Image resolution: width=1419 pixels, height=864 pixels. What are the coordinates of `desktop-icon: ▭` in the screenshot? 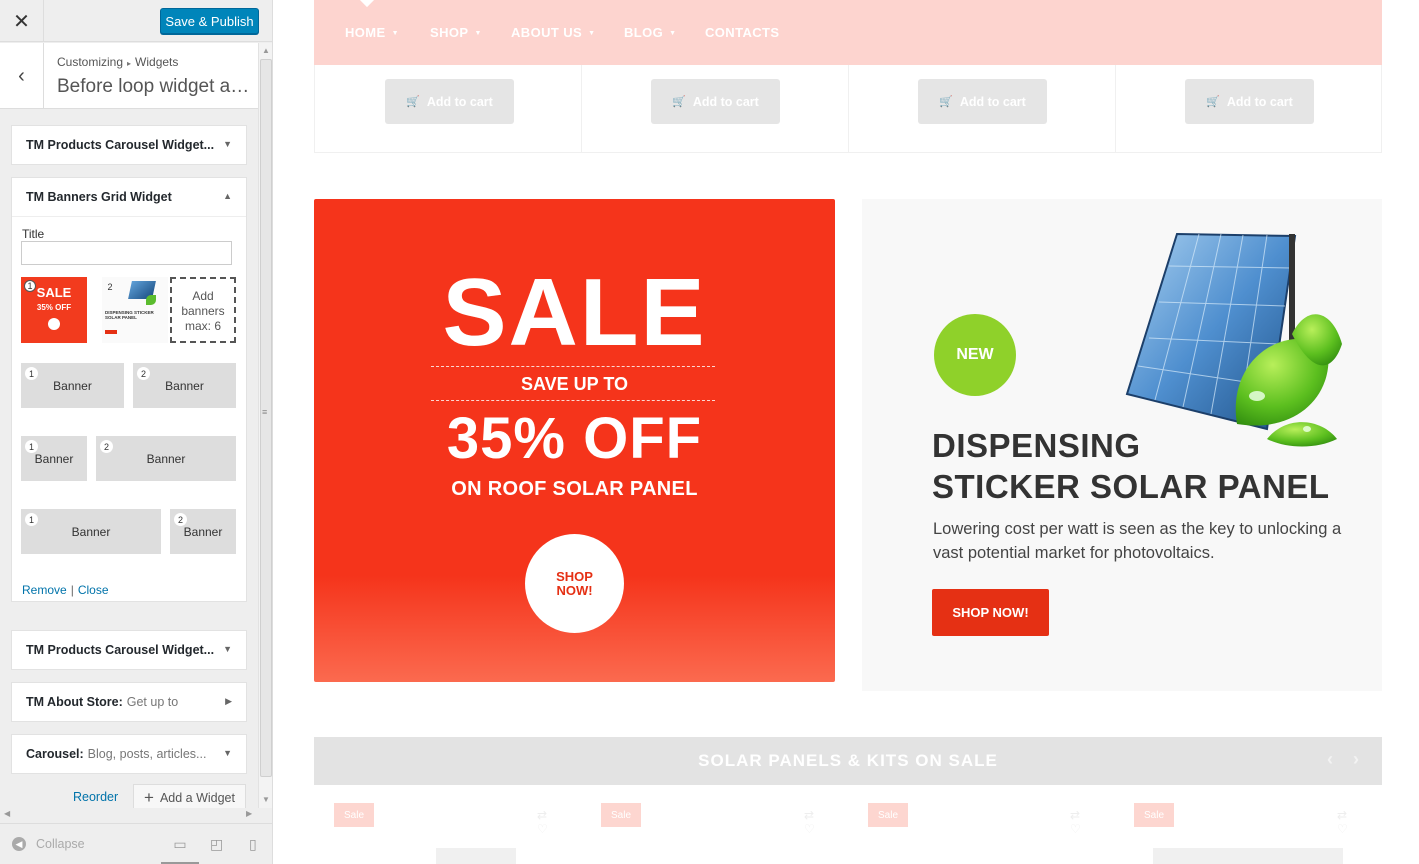 It's located at (180, 850).